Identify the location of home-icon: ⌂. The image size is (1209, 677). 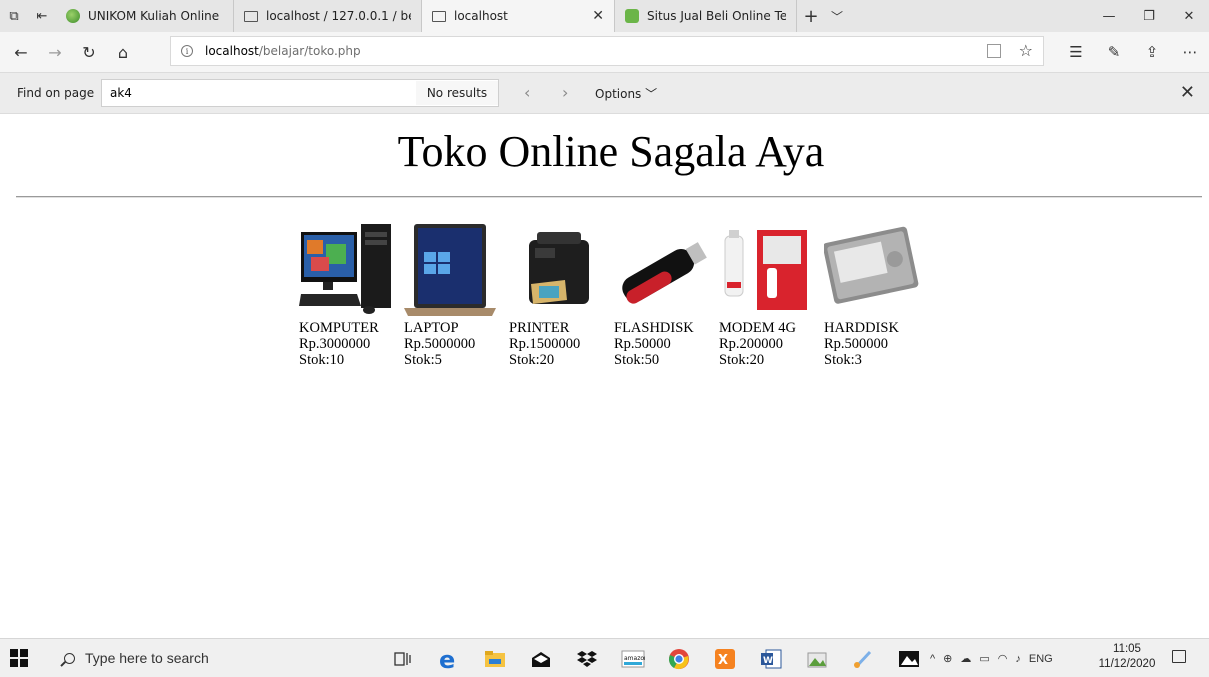
(123, 52).